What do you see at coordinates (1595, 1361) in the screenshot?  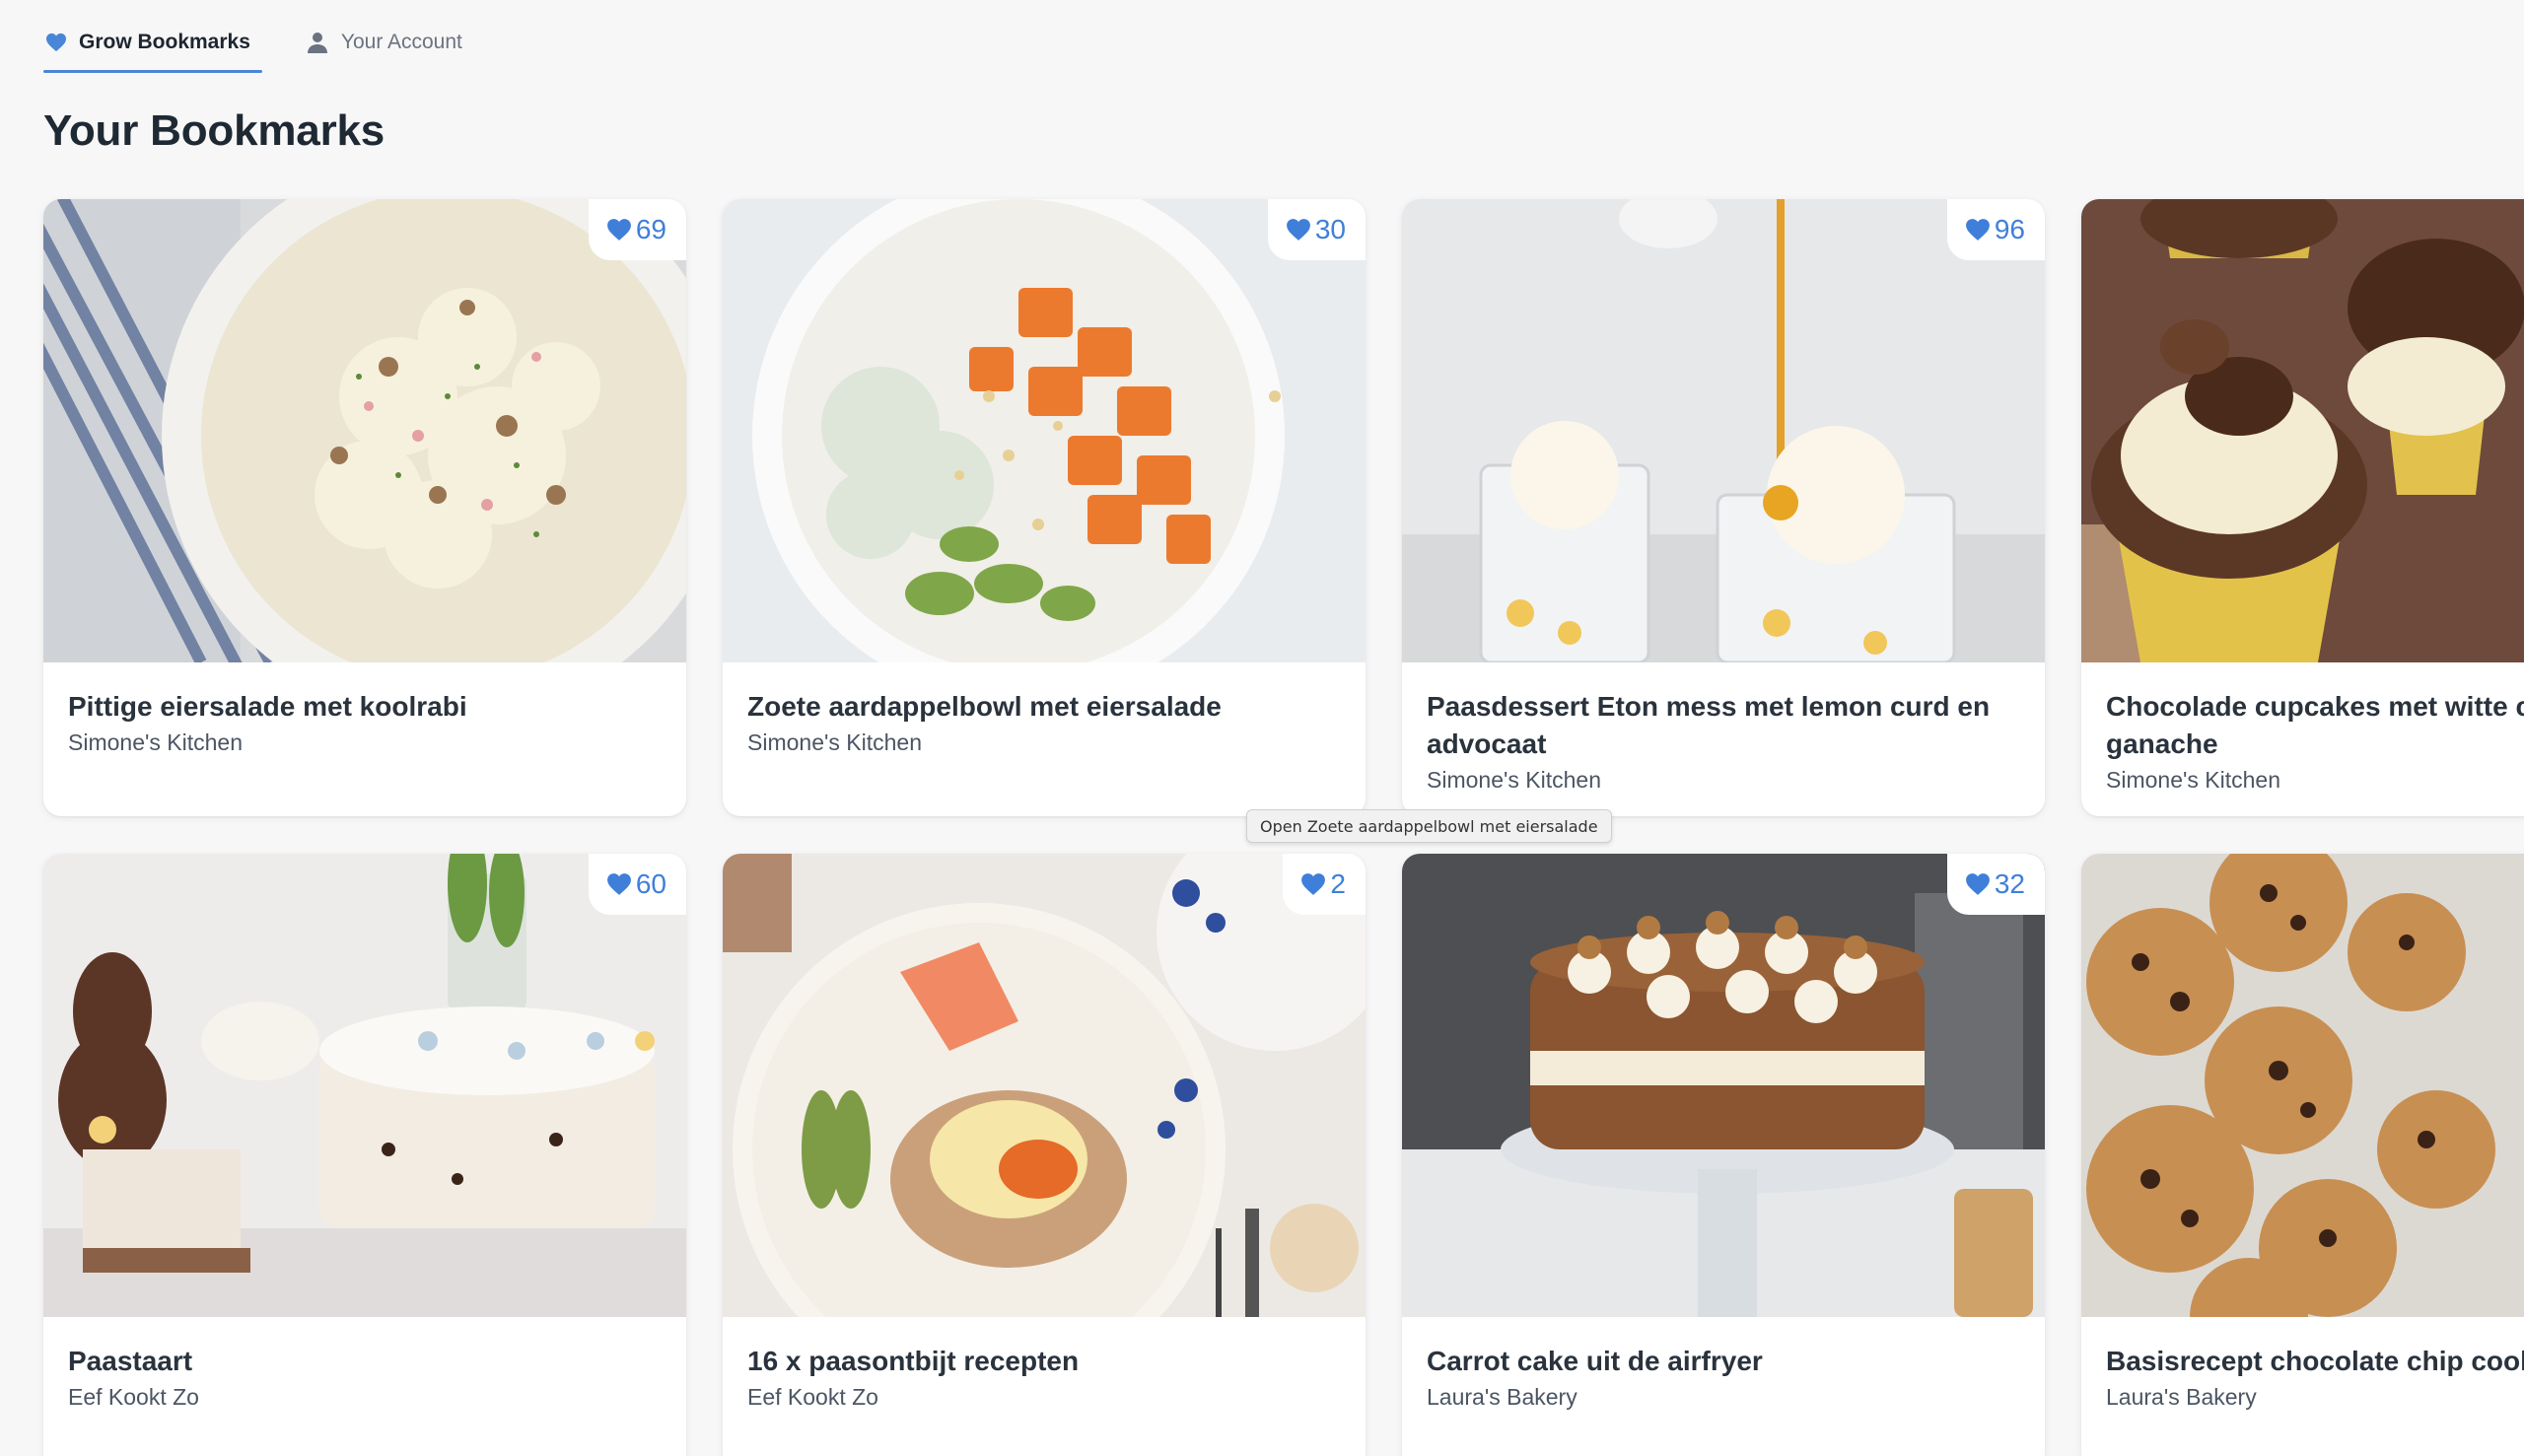 I see `recipe-title: Carrot cake uit de airfryer` at bounding box center [1595, 1361].